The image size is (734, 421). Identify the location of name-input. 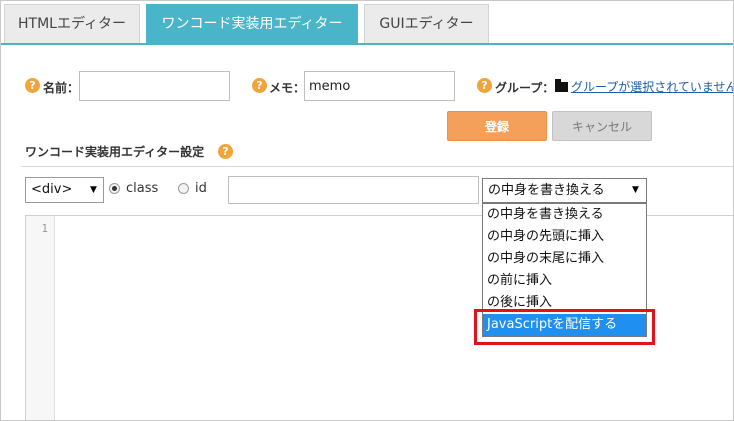
(154, 86).